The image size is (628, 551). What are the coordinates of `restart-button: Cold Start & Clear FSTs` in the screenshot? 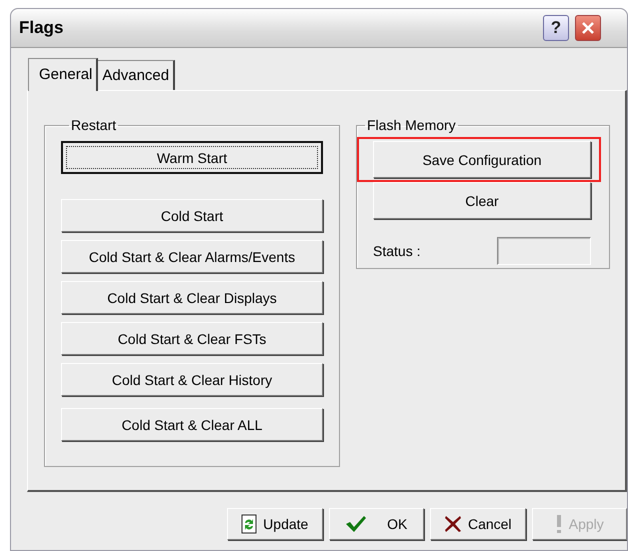 It's located at (192, 338).